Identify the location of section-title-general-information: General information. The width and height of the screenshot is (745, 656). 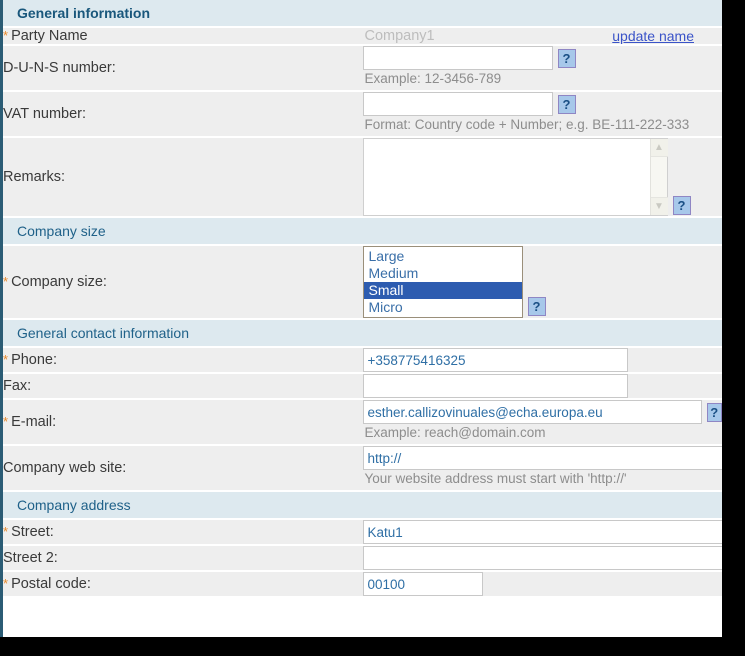
(362, 14).